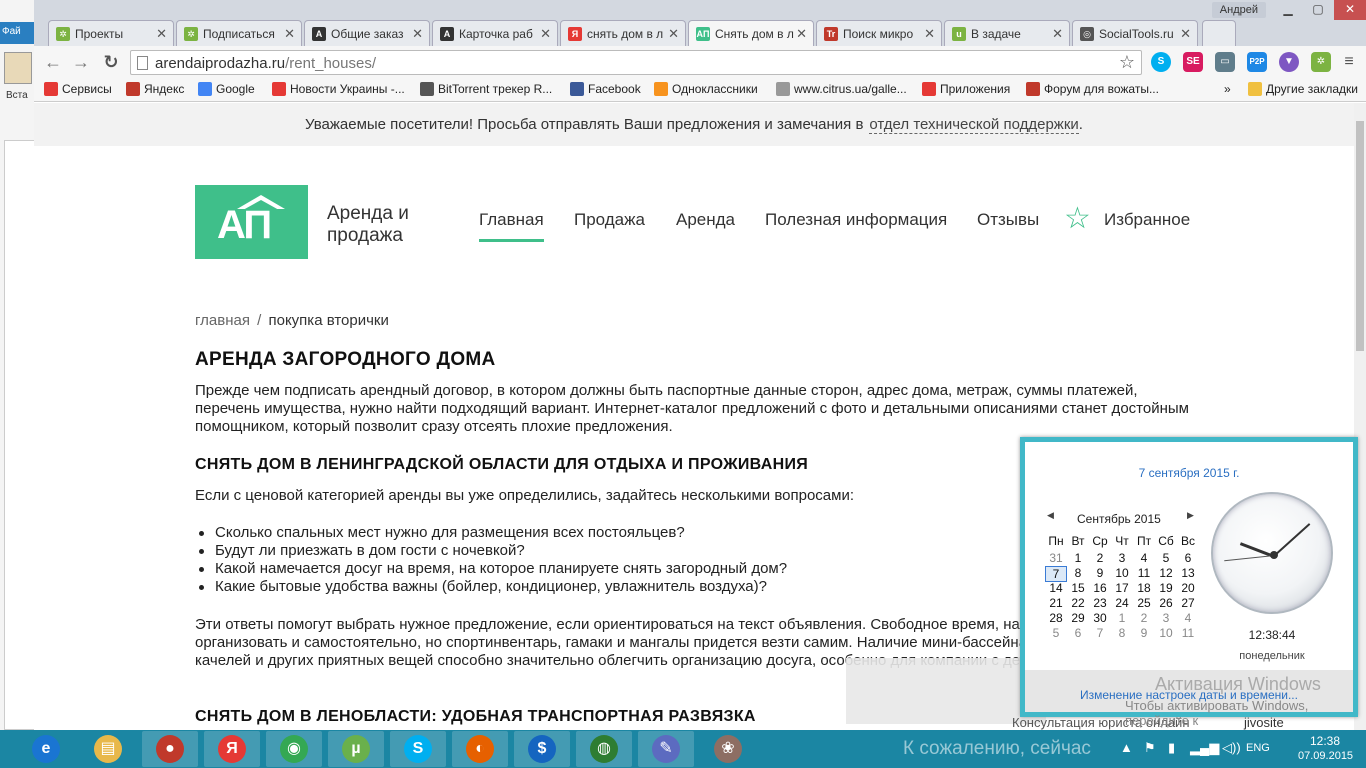 Image resolution: width=1366 pixels, height=768 pixels. What do you see at coordinates (1147, 220) in the screenshot?
I see `nav-favorites: Избранное` at bounding box center [1147, 220].